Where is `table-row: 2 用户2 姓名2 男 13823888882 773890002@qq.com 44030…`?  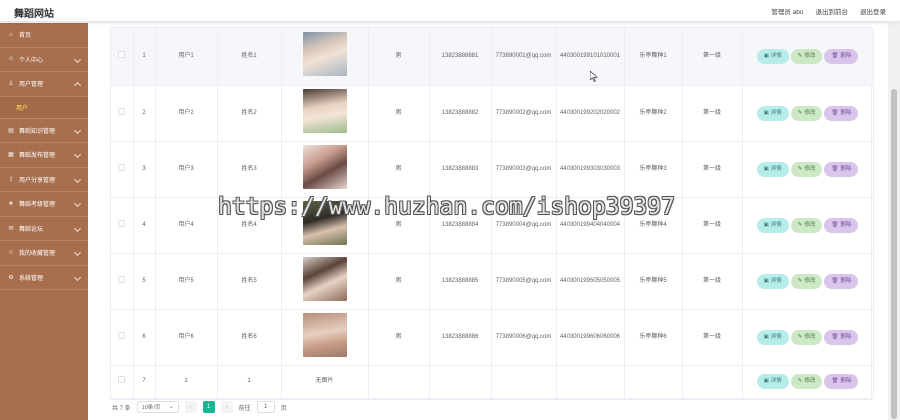 table-row: 2 用户2 姓名2 男 13823888882 773890002@qq.com 44030… is located at coordinates (492, 113).